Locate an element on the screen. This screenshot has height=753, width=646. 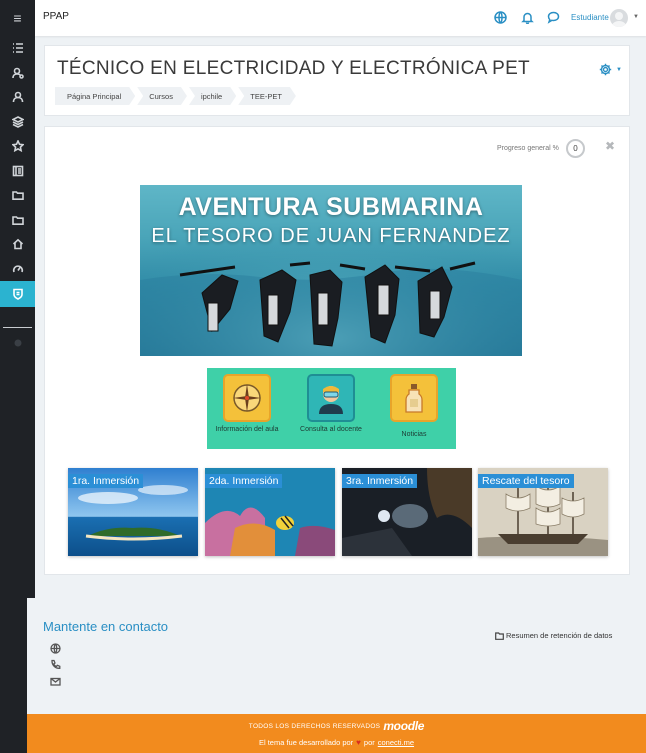
notifications-button is located at coordinates (527, 18).